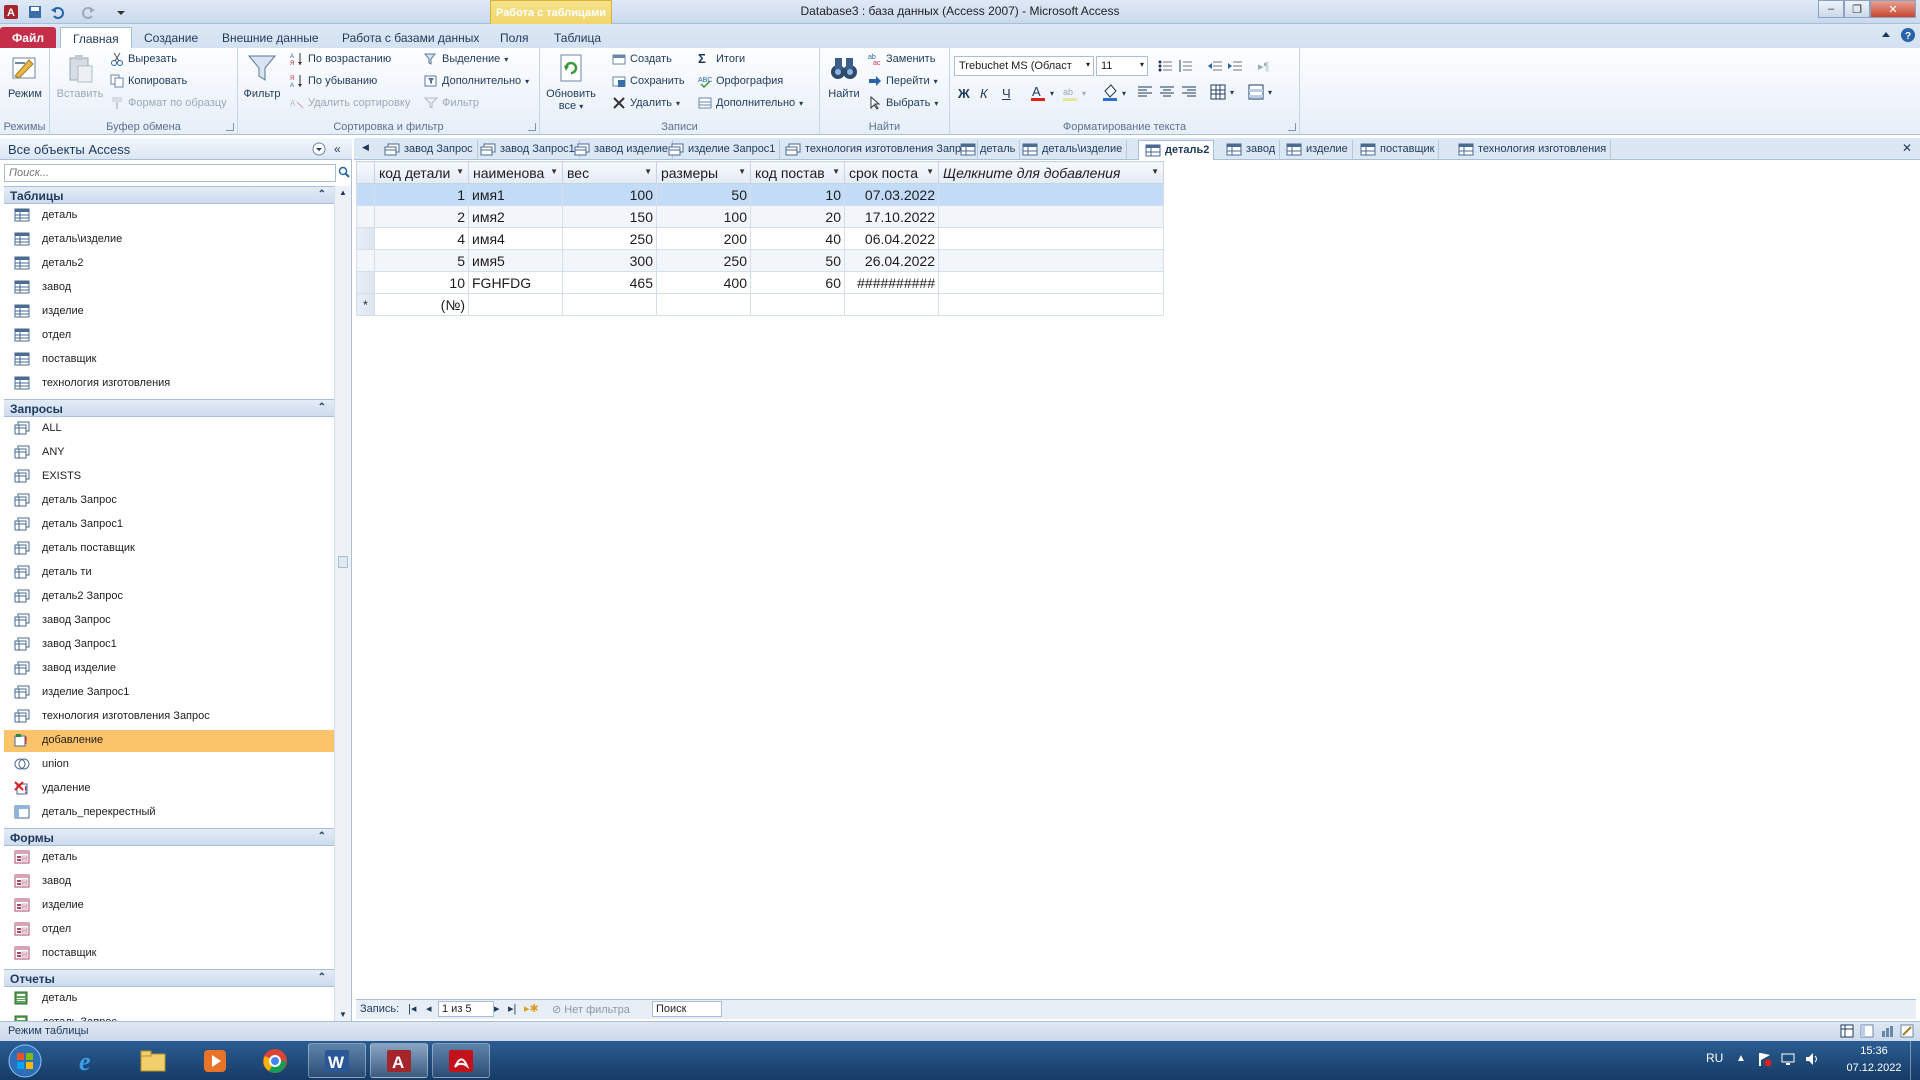 The height and width of the screenshot is (1080, 1920). I want to click on filter-button: Фильтр, so click(262, 76).